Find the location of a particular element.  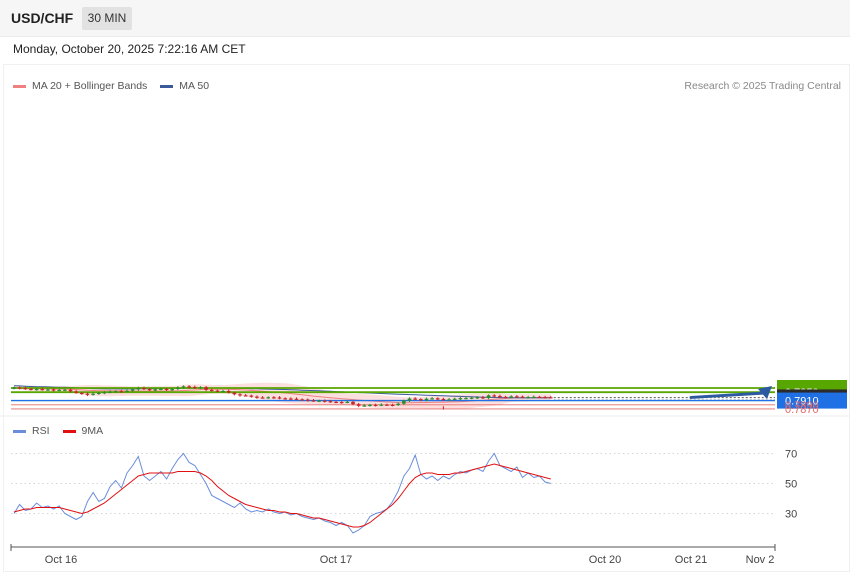

level-label-0.7870: 0.7870 is located at coordinates (802, 410).